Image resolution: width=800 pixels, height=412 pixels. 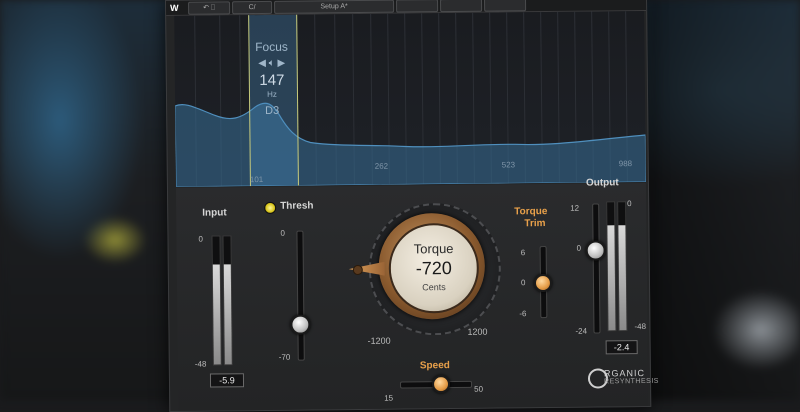 I want to click on undo-icon: ↶ ⎕, so click(x=209, y=8).